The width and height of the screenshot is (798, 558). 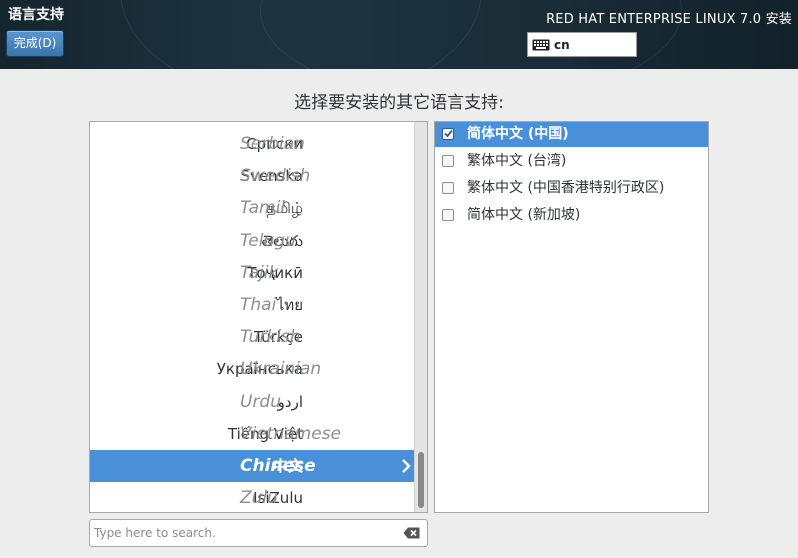 What do you see at coordinates (517, 161) in the screenshot?
I see `locale-label: 繁体中文 (台湾)` at bounding box center [517, 161].